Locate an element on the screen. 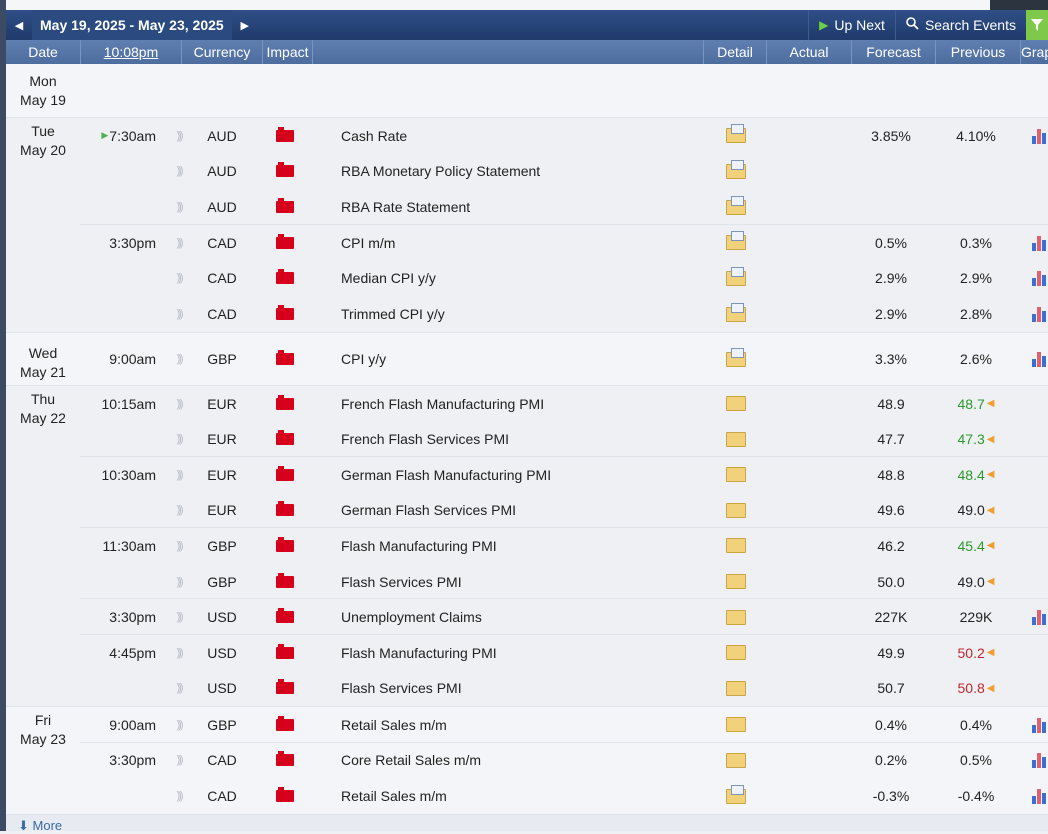 The image size is (1048, 834). filter-button is located at coordinates (1037, 25).